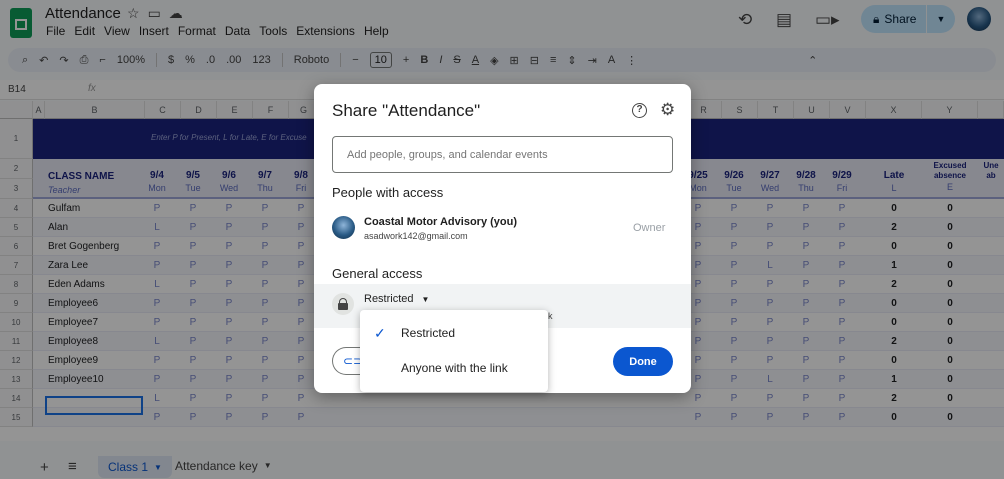 This screenshot has height=479, width=1004. I want to click on general-access-select: Restricted ▼, so click(396, 299).